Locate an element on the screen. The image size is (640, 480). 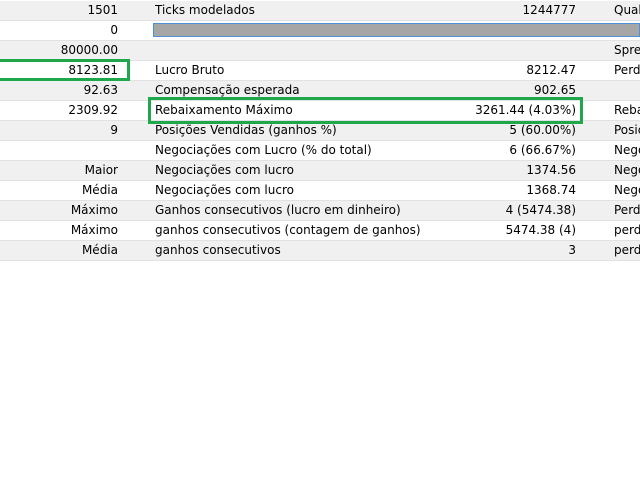
profit-factor-value: 92.63 is located at coordinates (100, 90).